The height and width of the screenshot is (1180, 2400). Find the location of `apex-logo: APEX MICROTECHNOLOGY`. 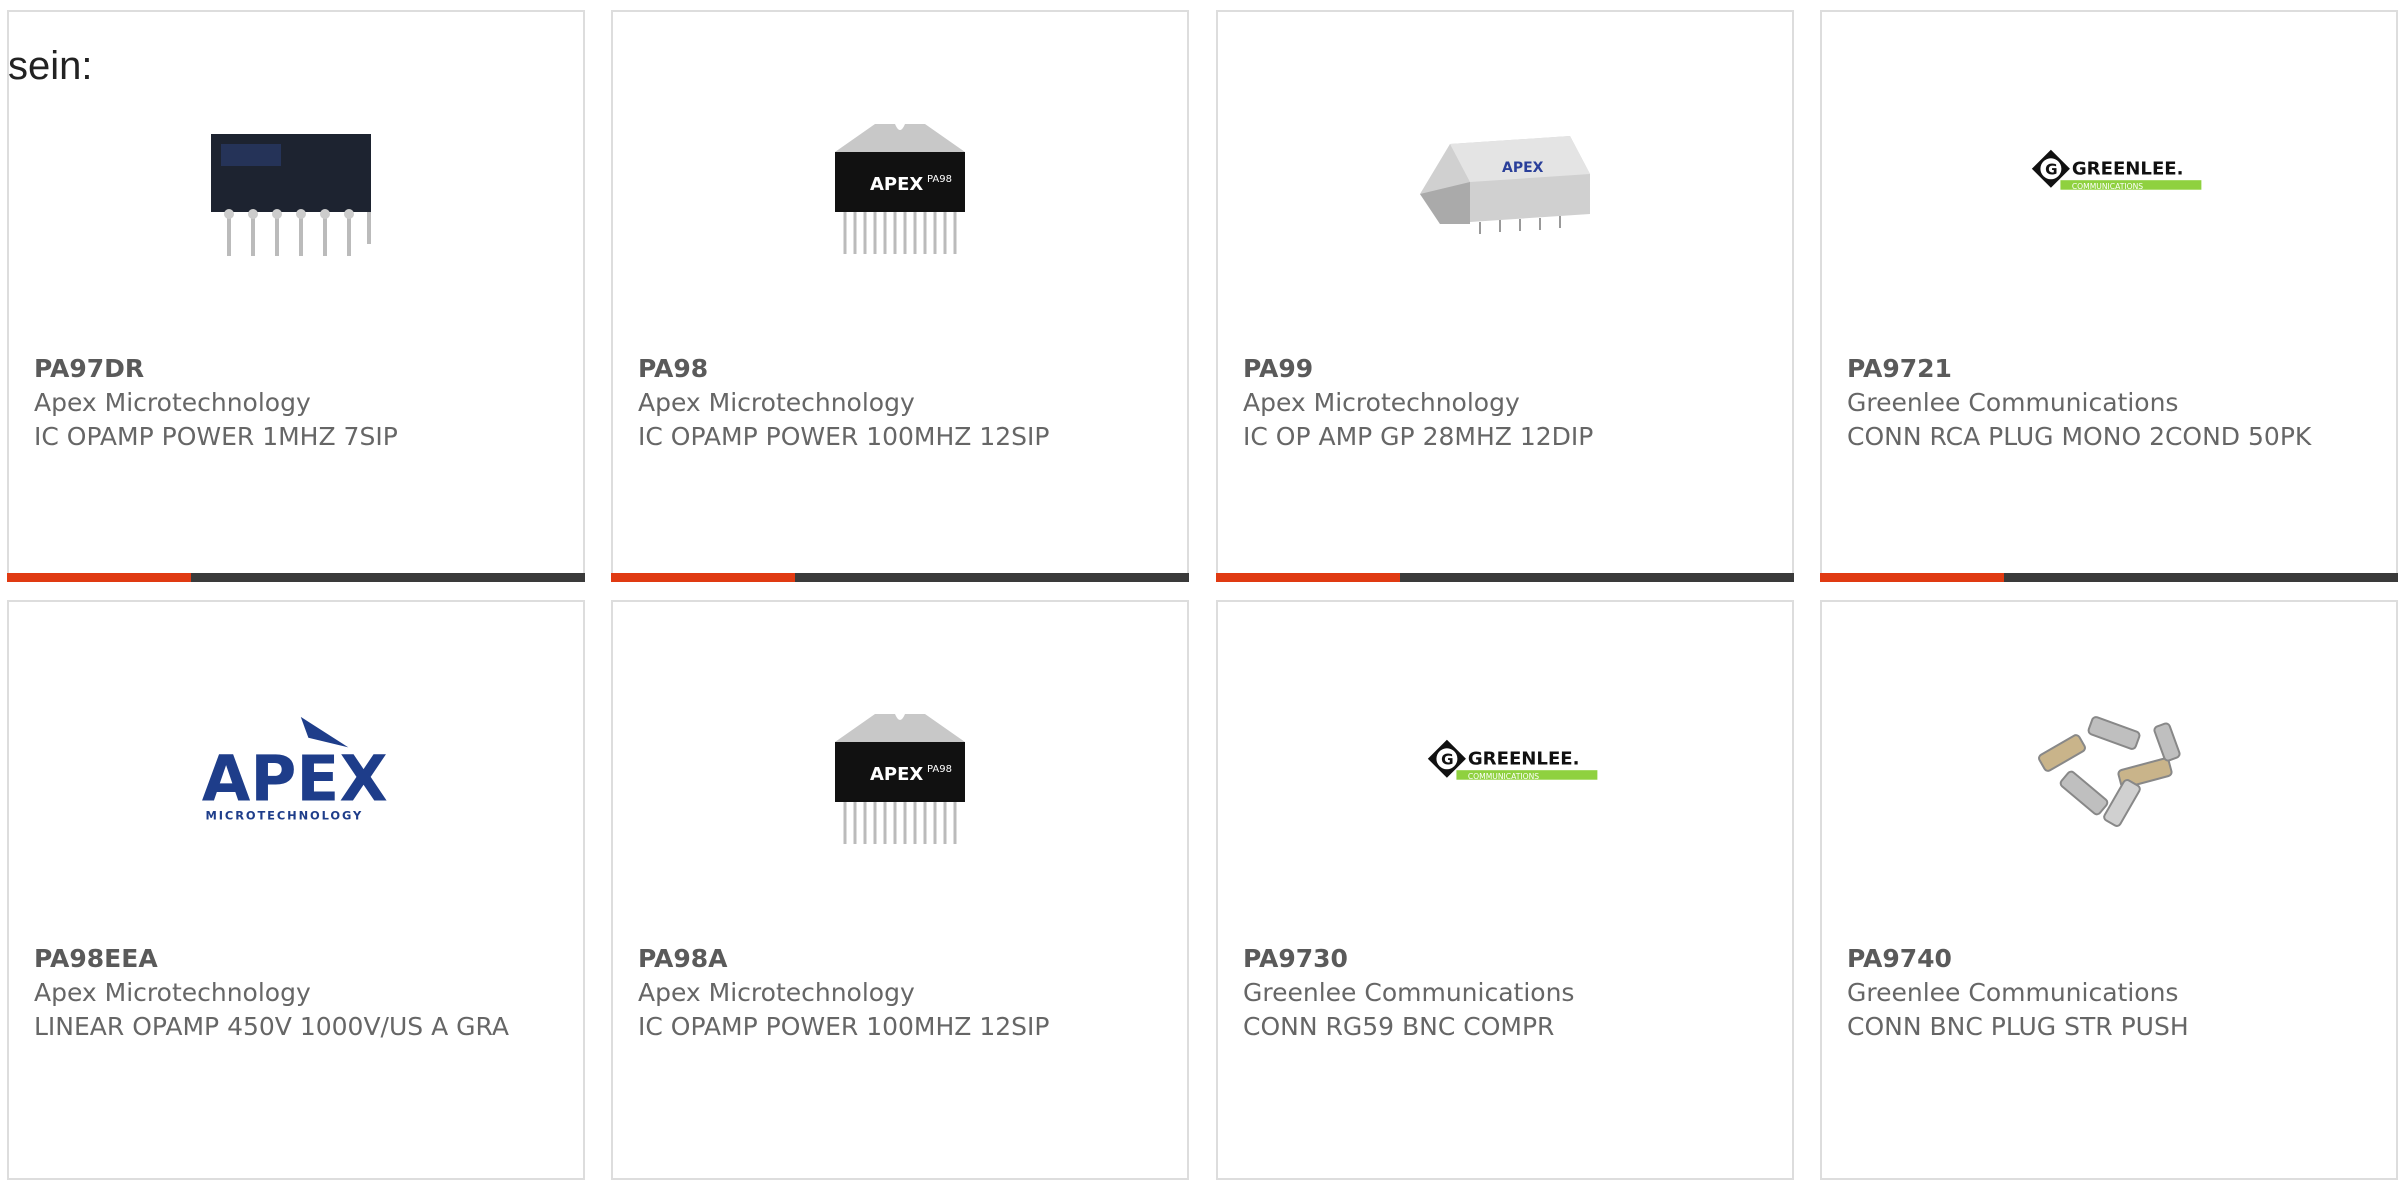

apex-logo: APEX MICROTECHNOLOGY is located at coordinates (295, 769).